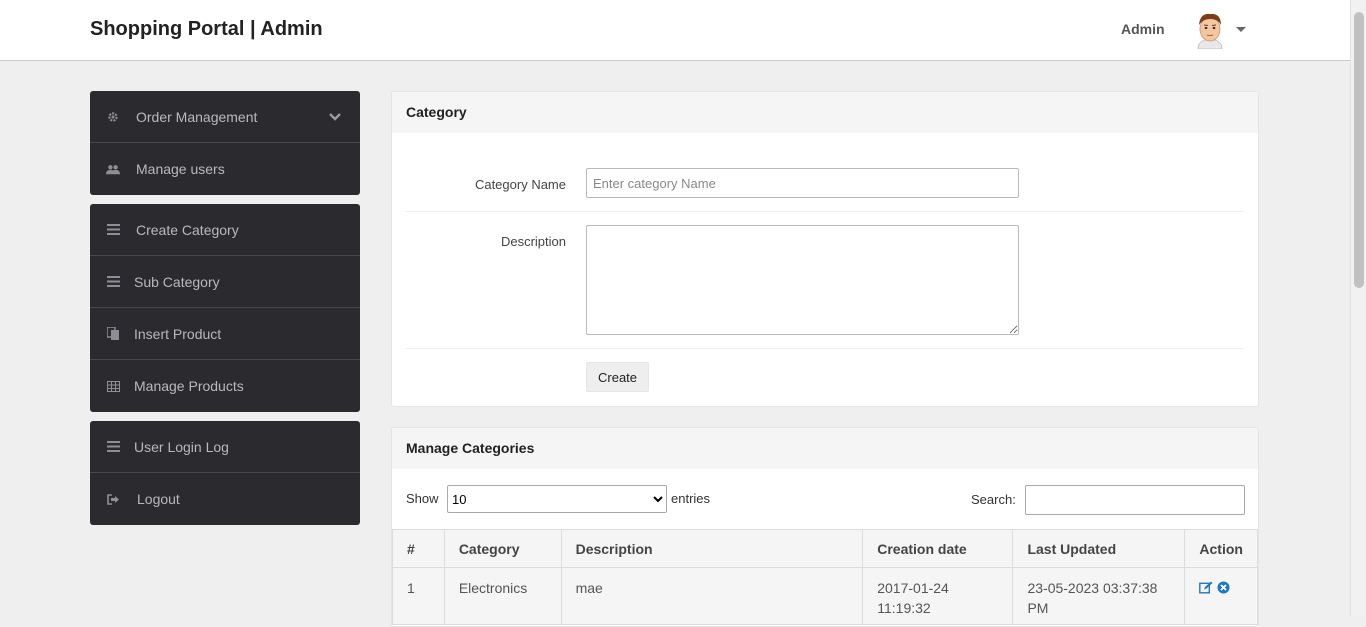 This screenshot has width=1366, height=627. What do you see at coordinates (180, 169) in the screenshot?
I see `sidebar-item-label: Manage users` at bounding box center [180, 169].